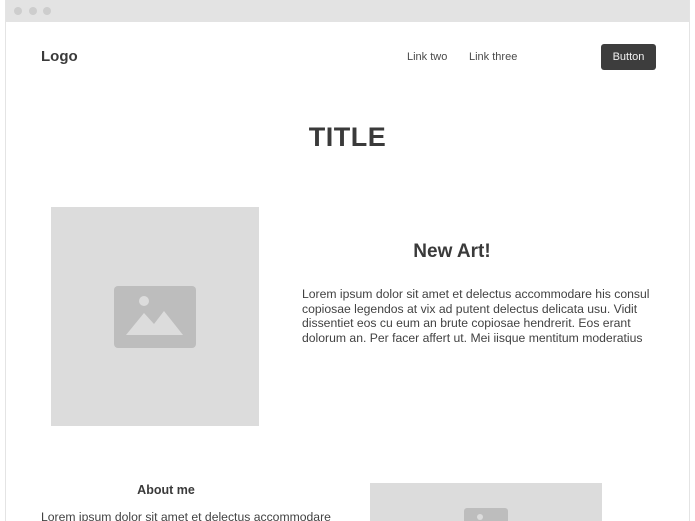  I want to click on window-minimize-dot, so click(33, 11).